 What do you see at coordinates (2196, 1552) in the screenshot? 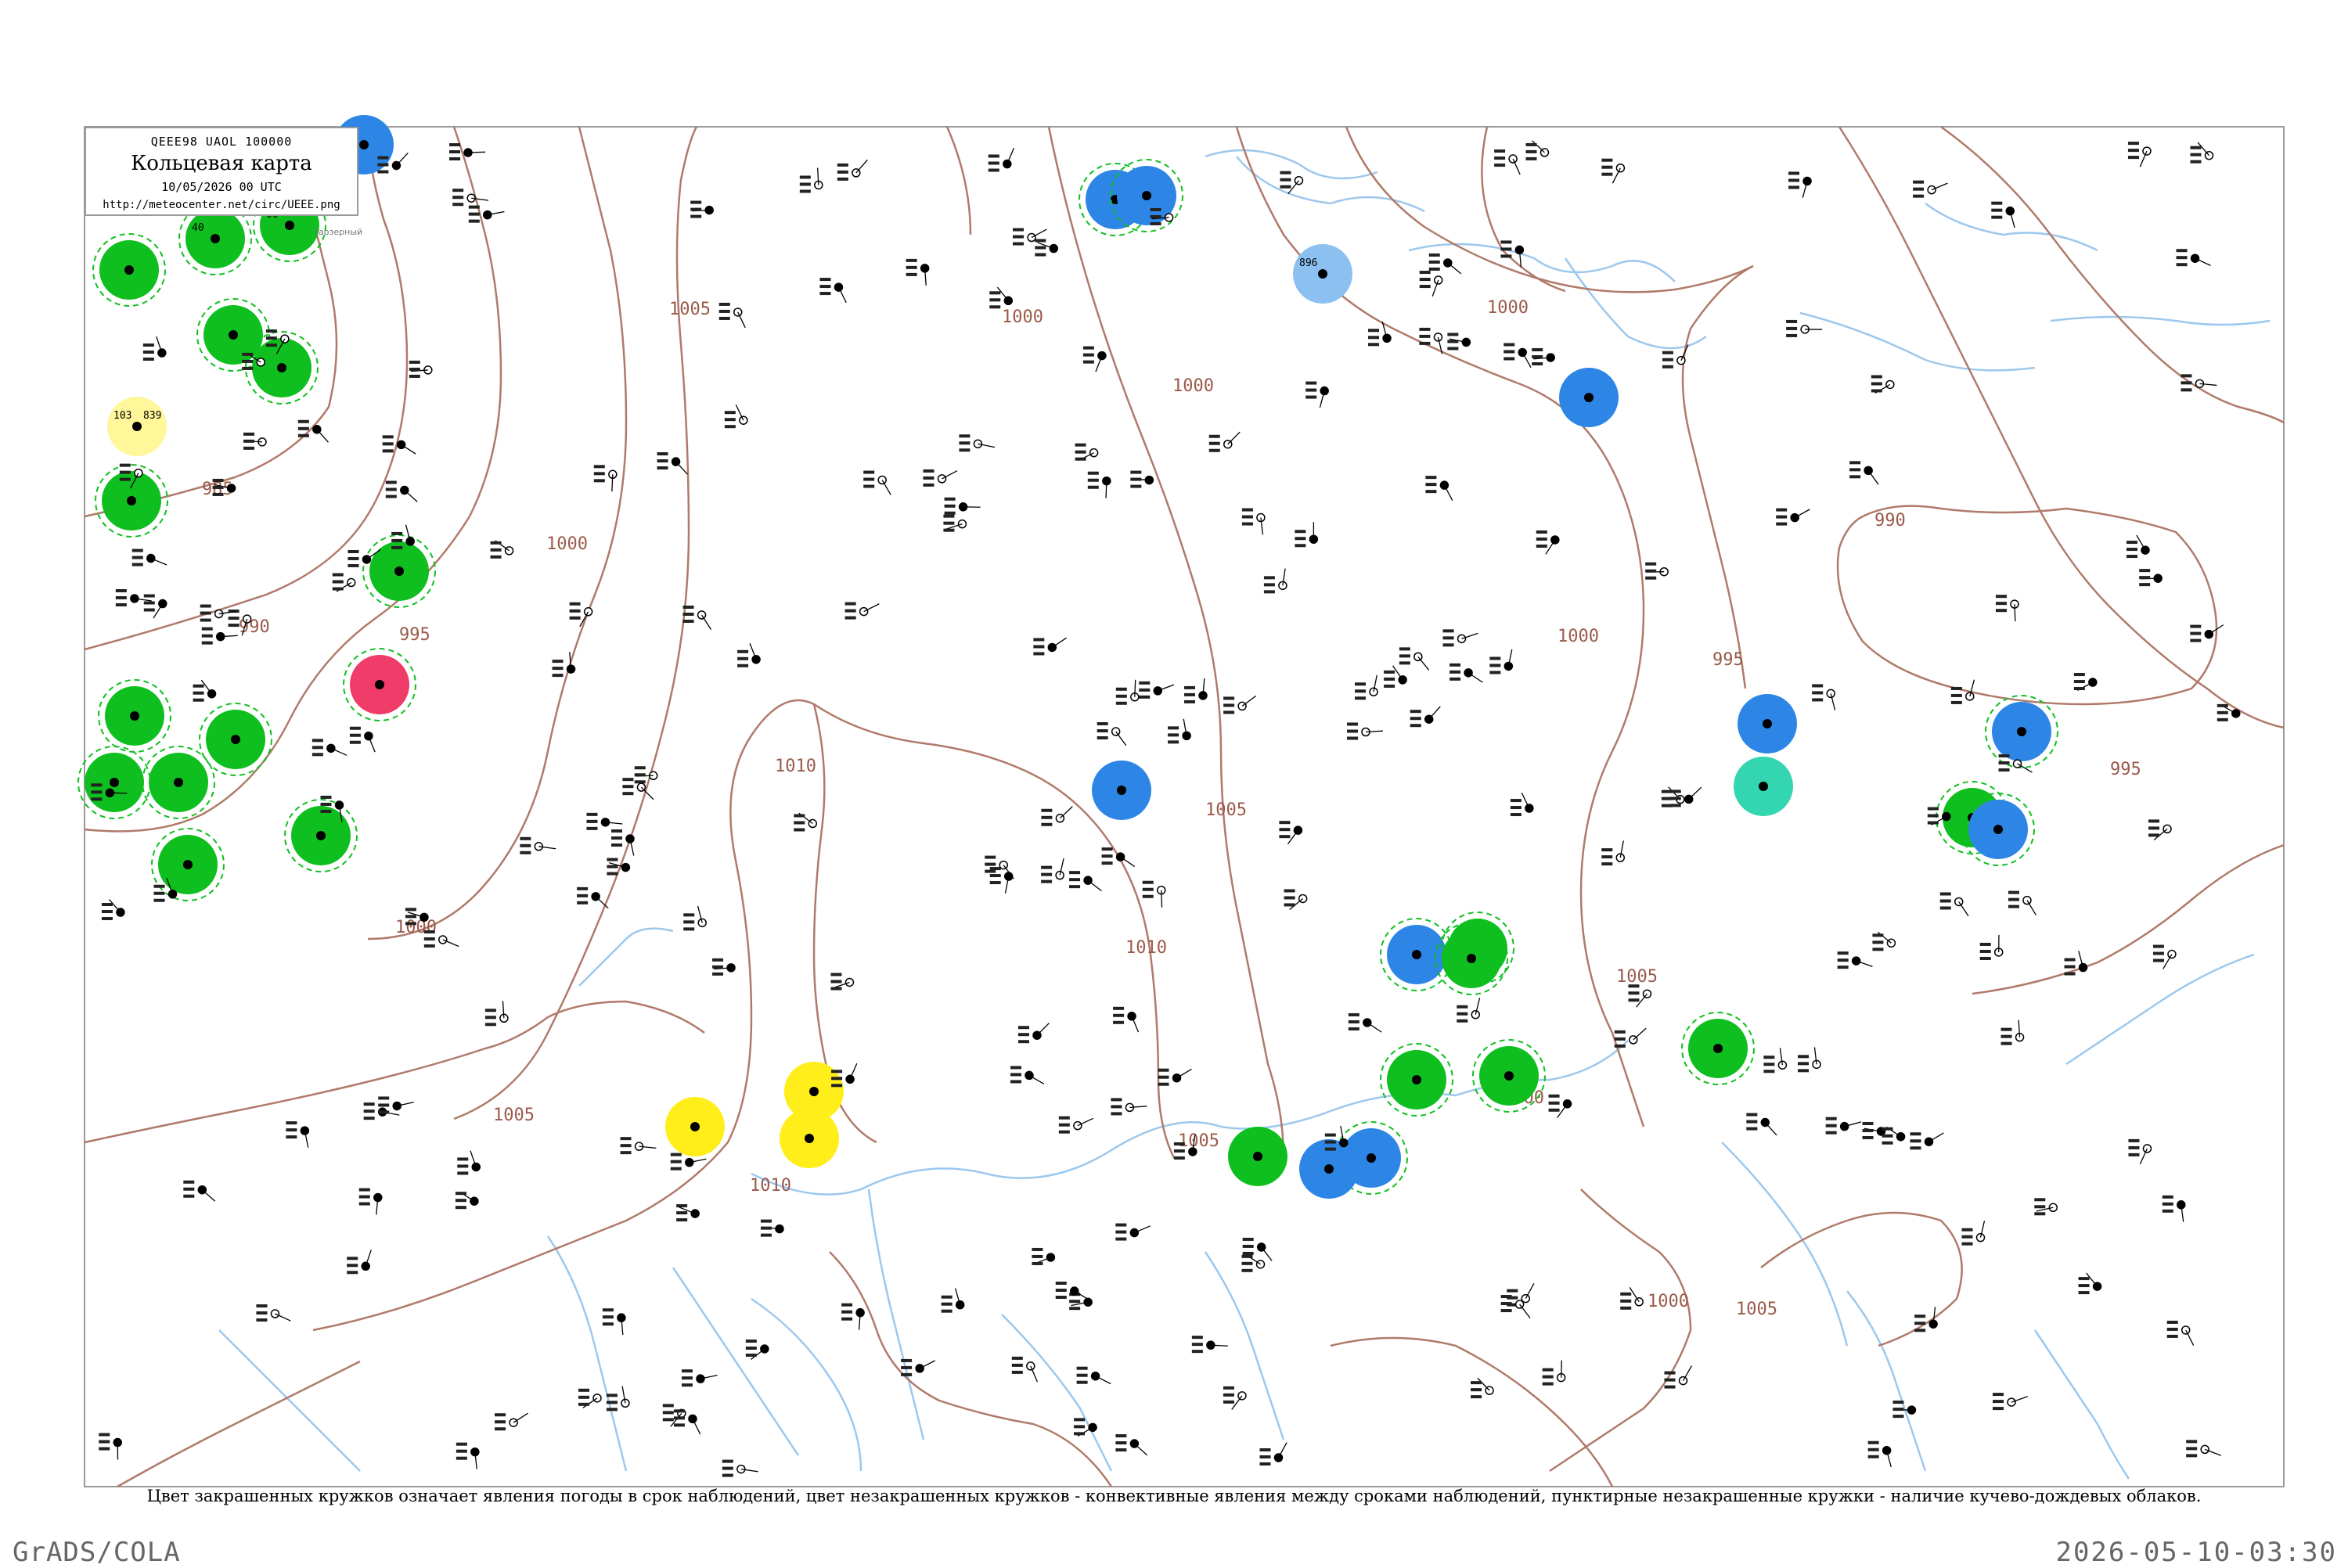
I see `footer-timestamp: 2026-05-10-03:30` at bounding box center [2196, 1552].